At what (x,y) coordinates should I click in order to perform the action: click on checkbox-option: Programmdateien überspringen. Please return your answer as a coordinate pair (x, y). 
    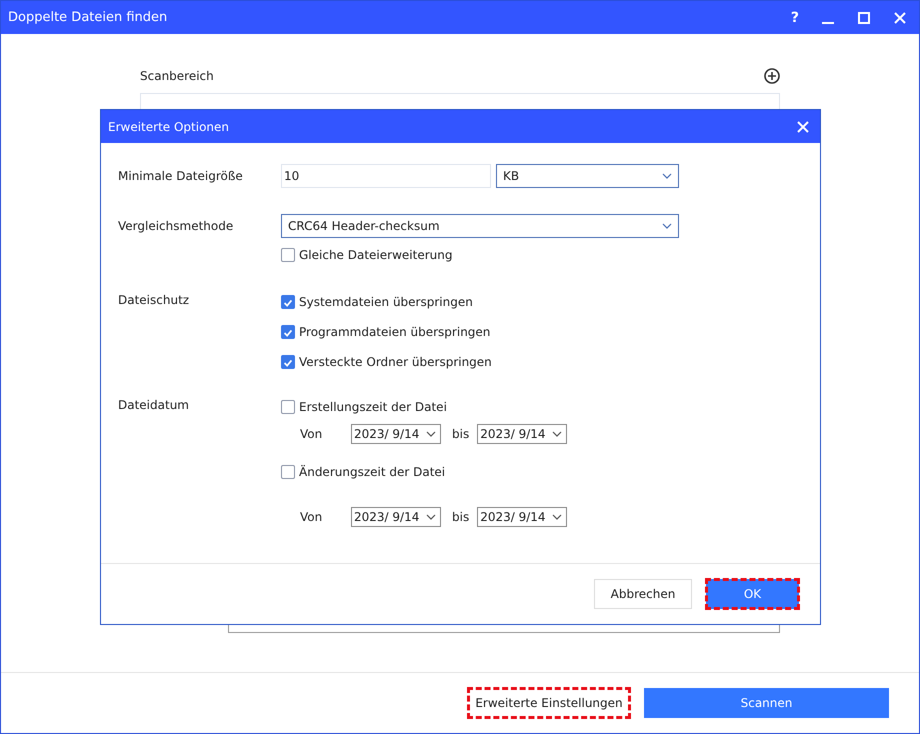
    Looking at the image, I should click on (386, 332).